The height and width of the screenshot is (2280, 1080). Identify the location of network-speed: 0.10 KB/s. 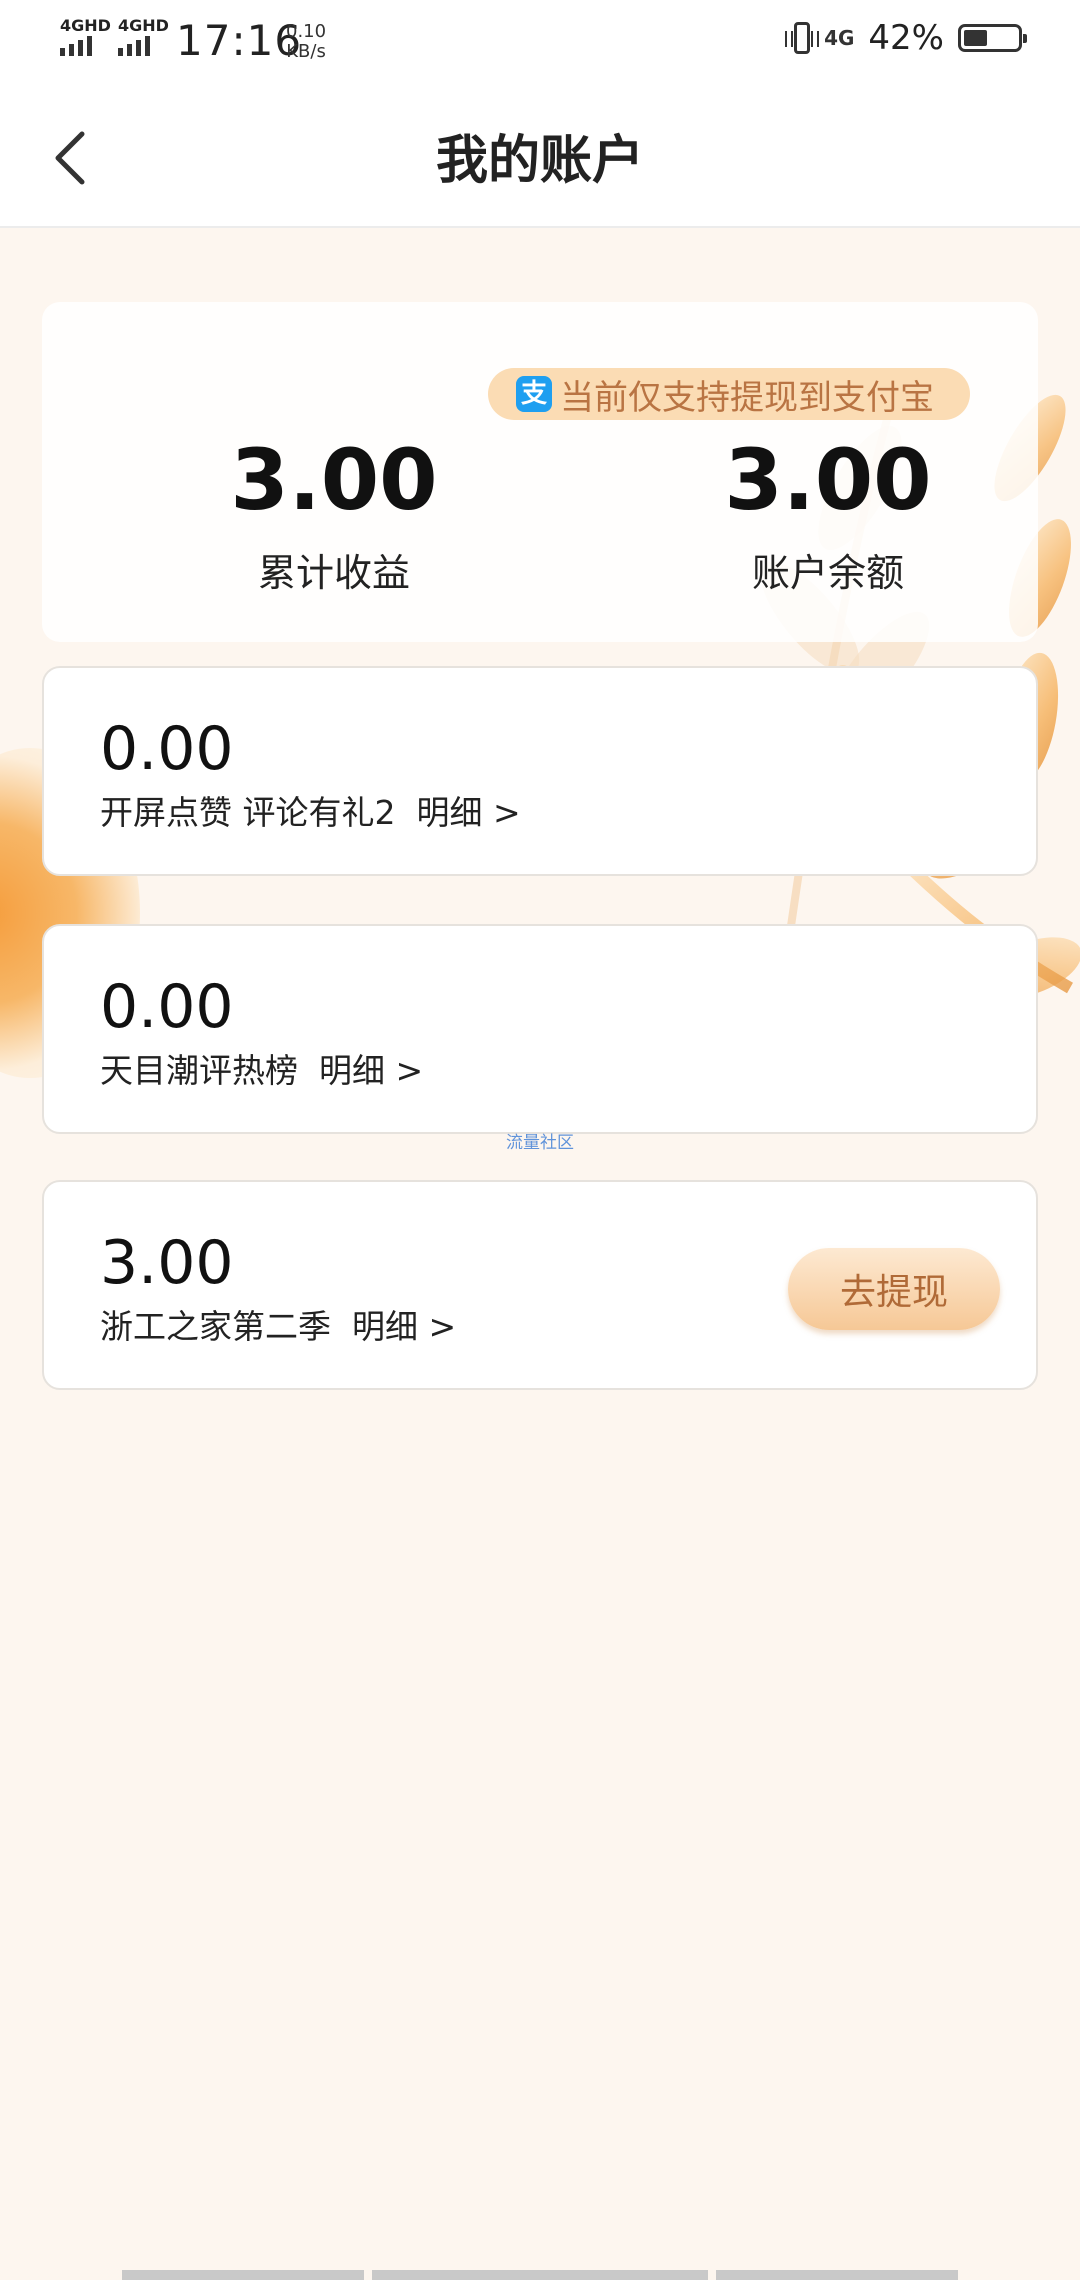
(306, 42).